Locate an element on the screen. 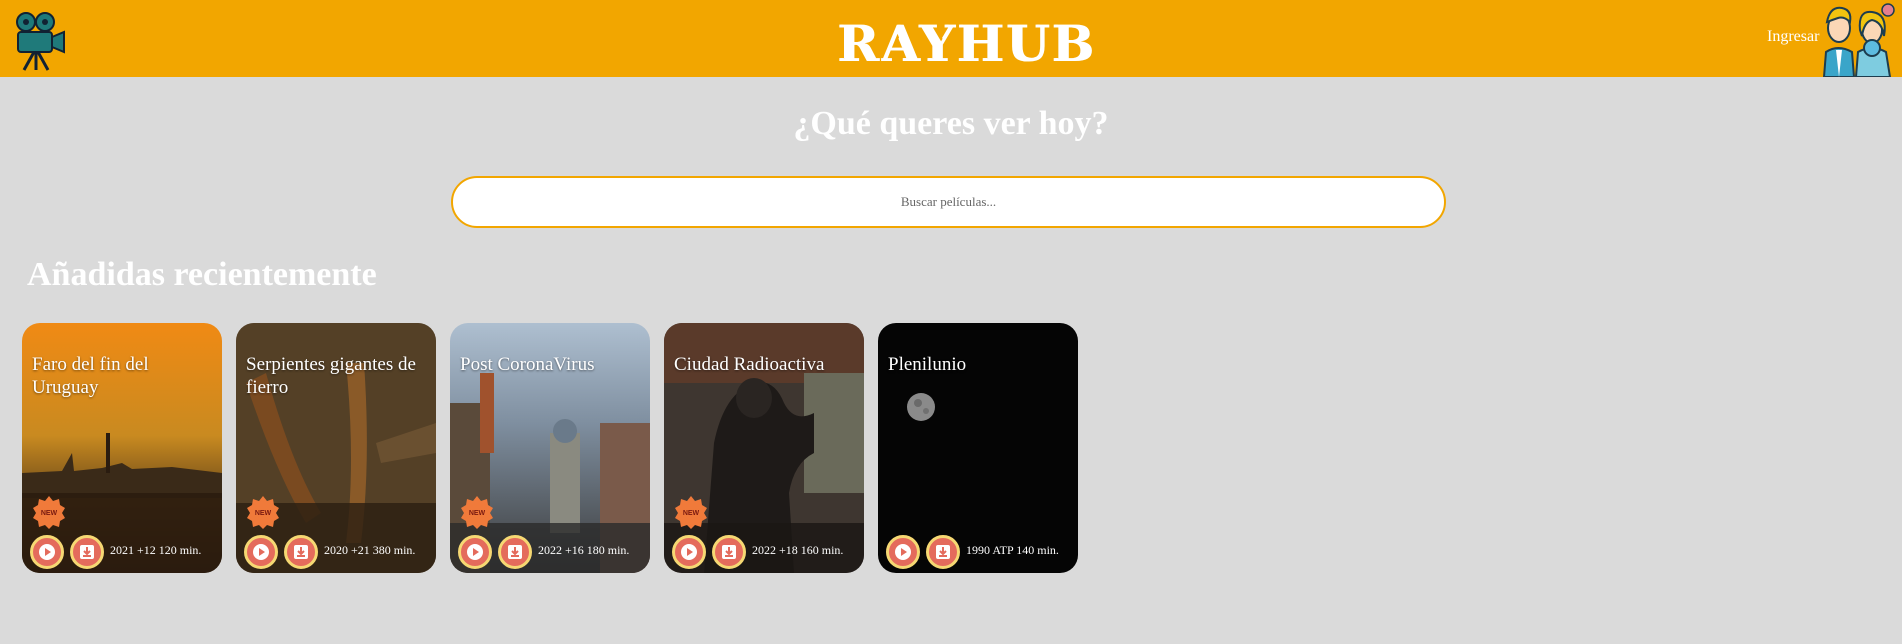 This screenshot has width=1902, height=644. movie-card: Post CoronaVirus NEW 2022 +16 180 min. is located at coordinates (550, 448).